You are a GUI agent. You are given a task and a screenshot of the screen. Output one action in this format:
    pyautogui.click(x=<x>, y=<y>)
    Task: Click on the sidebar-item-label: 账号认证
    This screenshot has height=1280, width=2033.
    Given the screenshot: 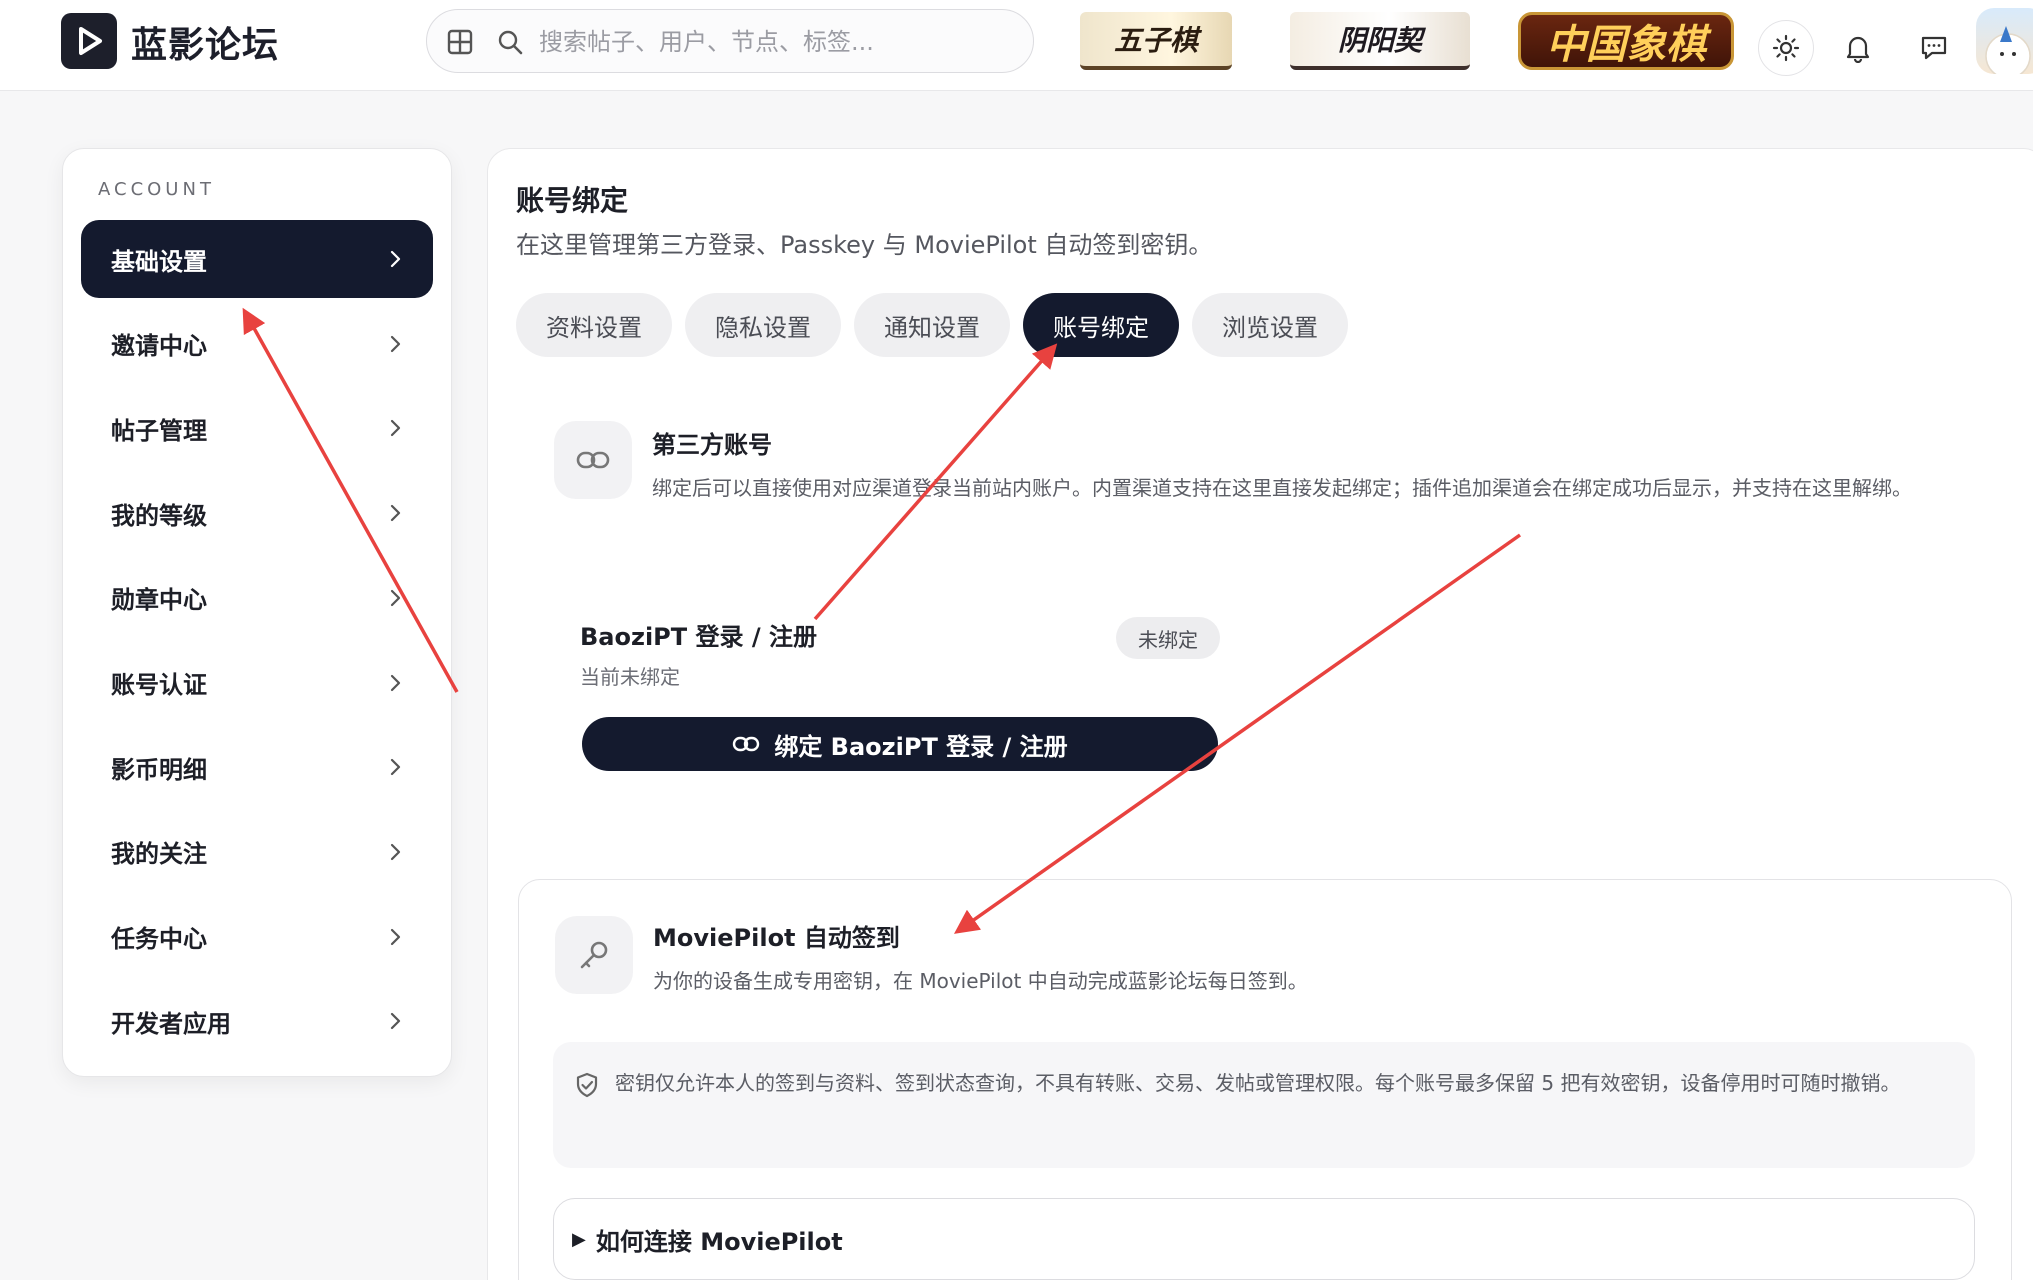 What is the action you would take?
    pyautogui.click(x=159, y=685)
    